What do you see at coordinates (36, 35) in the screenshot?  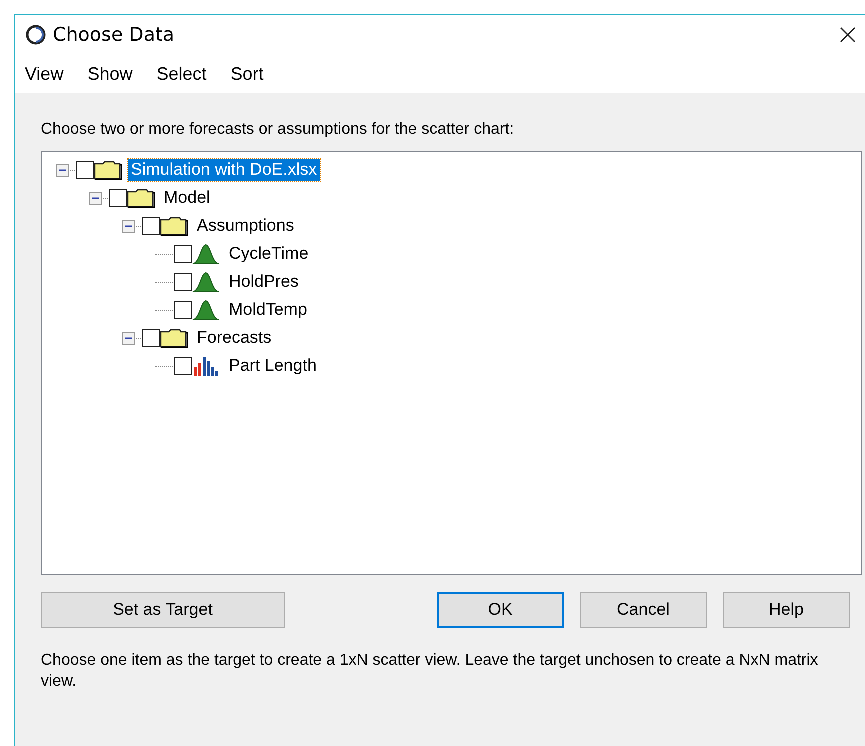 I see `app-logo-icon` at bounding box center [36, 35].